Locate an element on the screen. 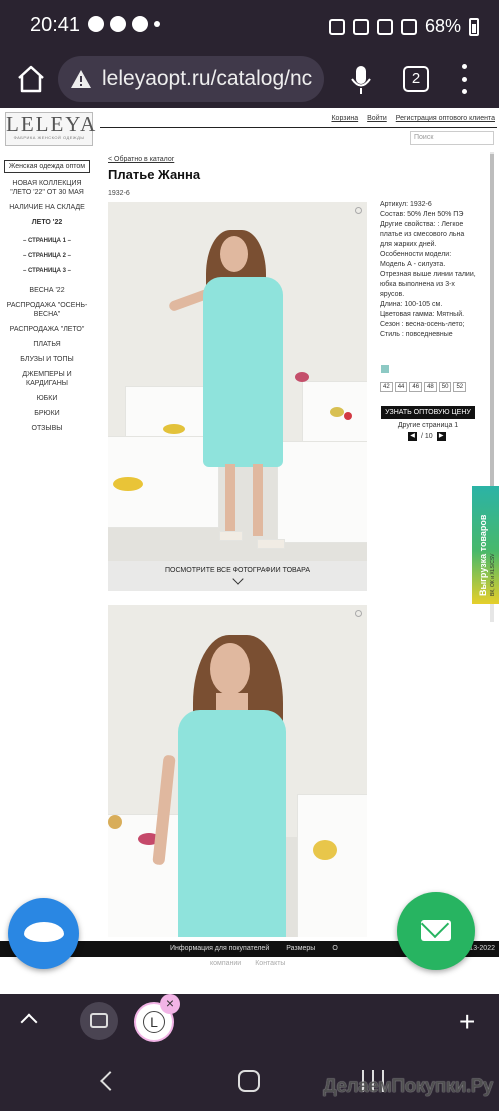  menu-item-sale-summer: РАСПРОДАЖА "ЛЕТО" is located at coordinates (47, 329).